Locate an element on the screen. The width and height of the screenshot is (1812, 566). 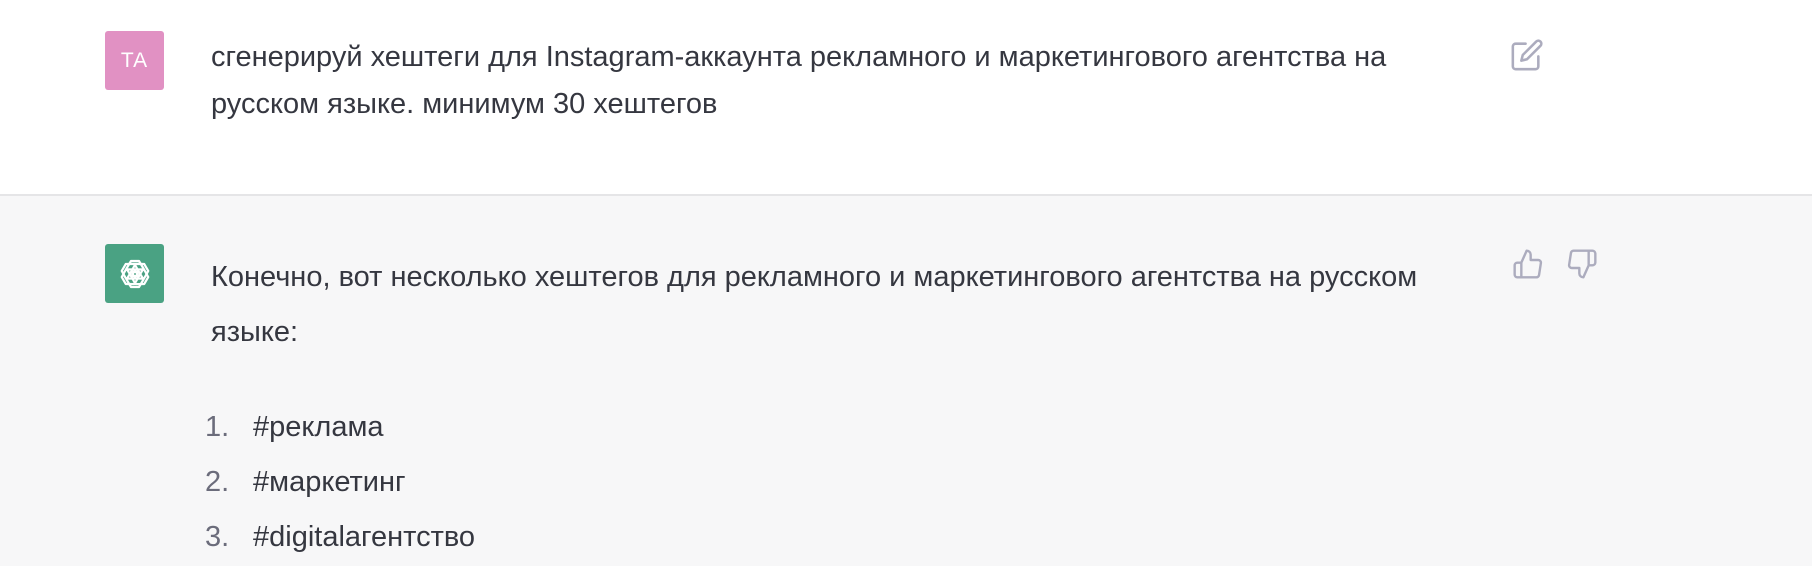
list-item-number: 2. is located at coordinates (217, 482).